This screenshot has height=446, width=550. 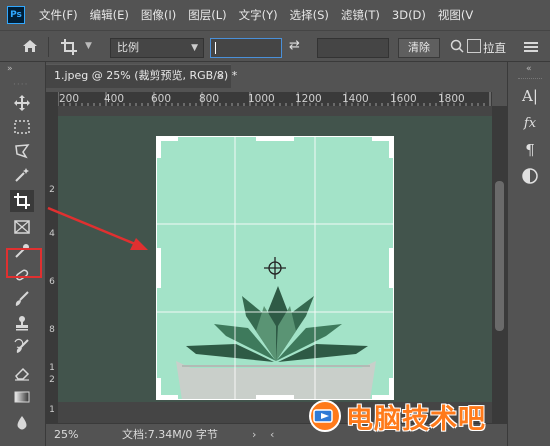 I want to click on marquee-icon, so click(x=22, y=127).